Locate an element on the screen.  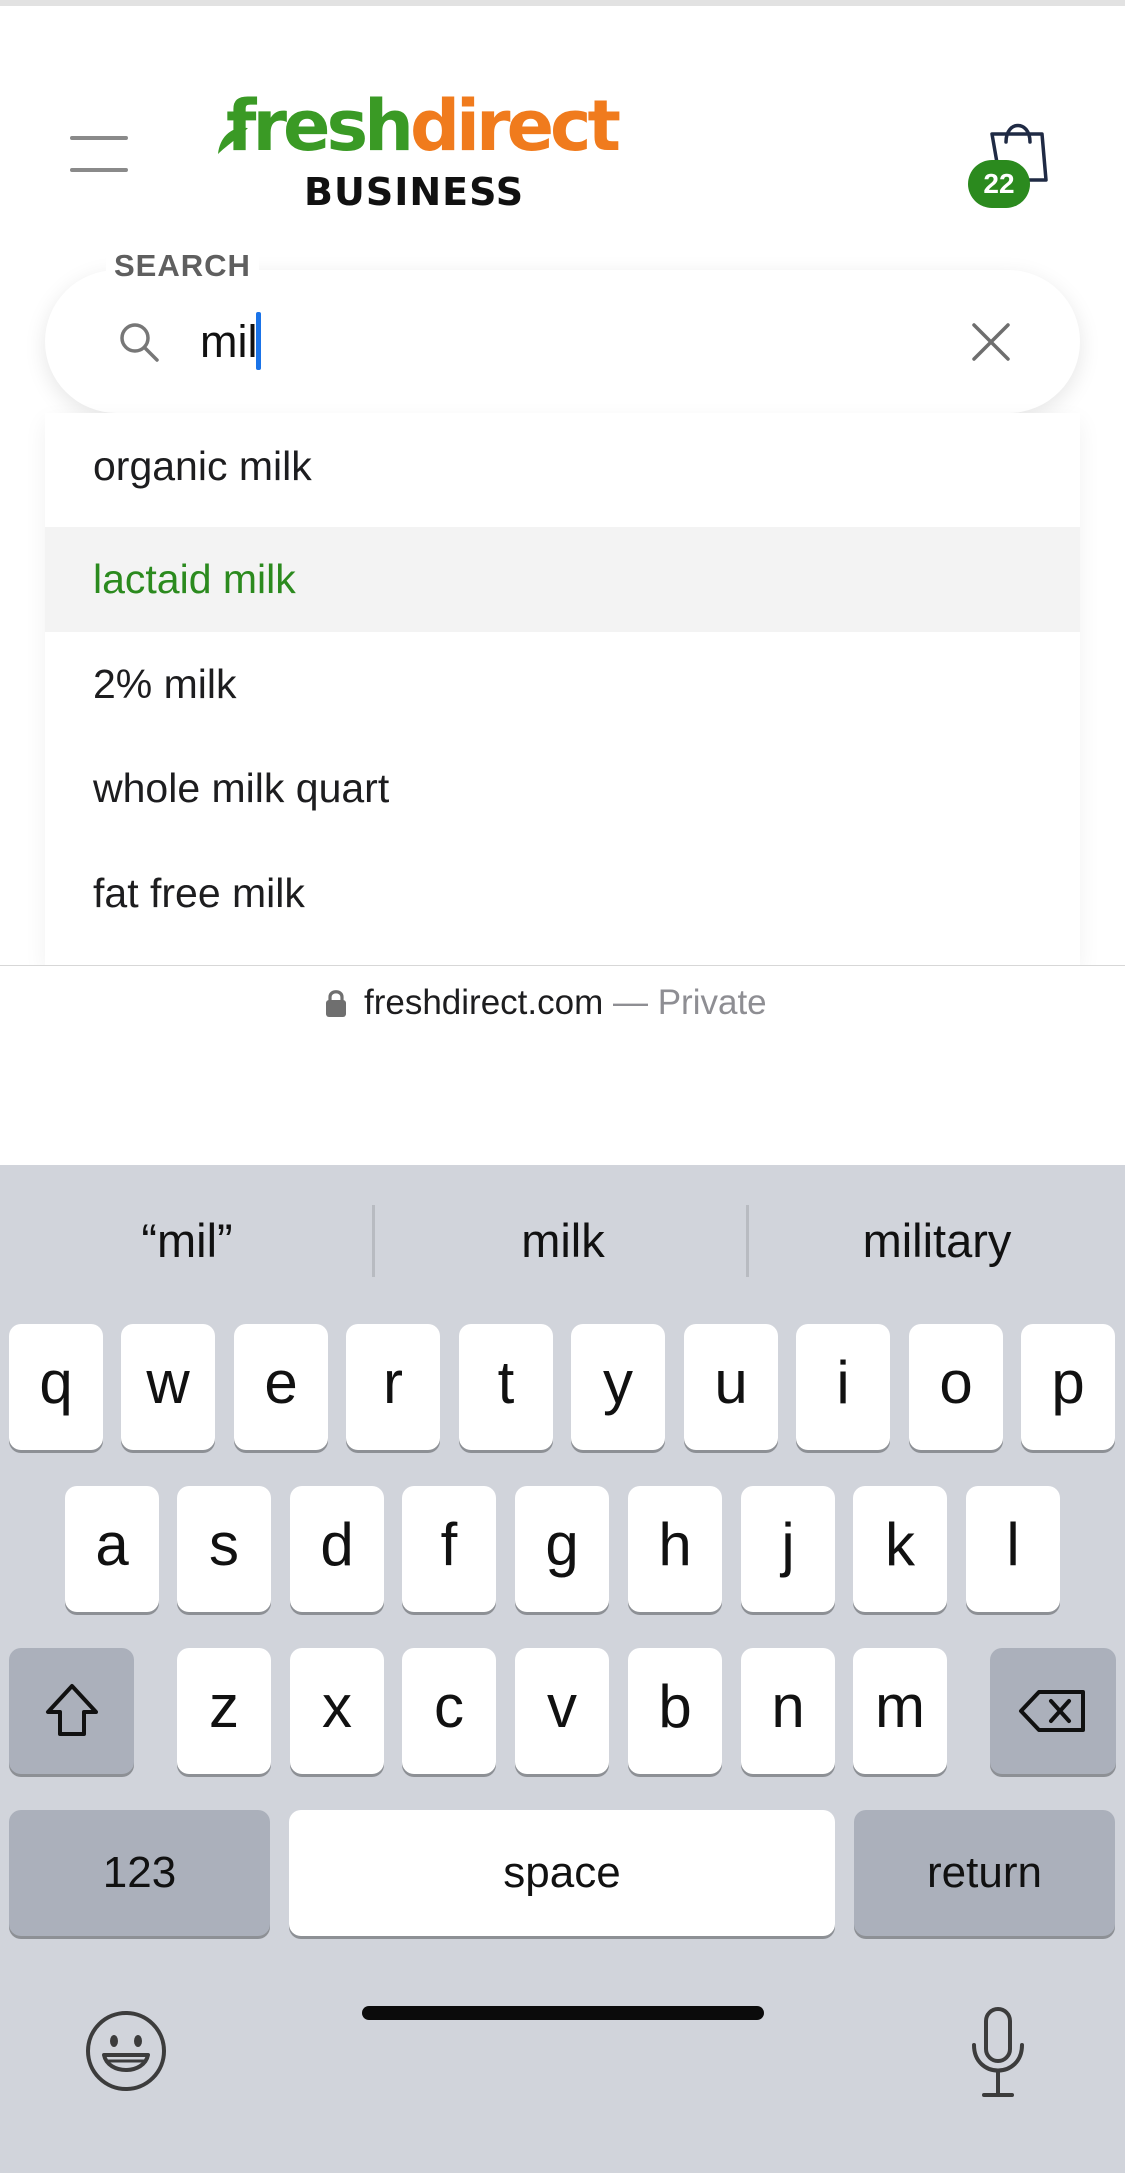
key-b: b is located at coordinates (675, 1711).